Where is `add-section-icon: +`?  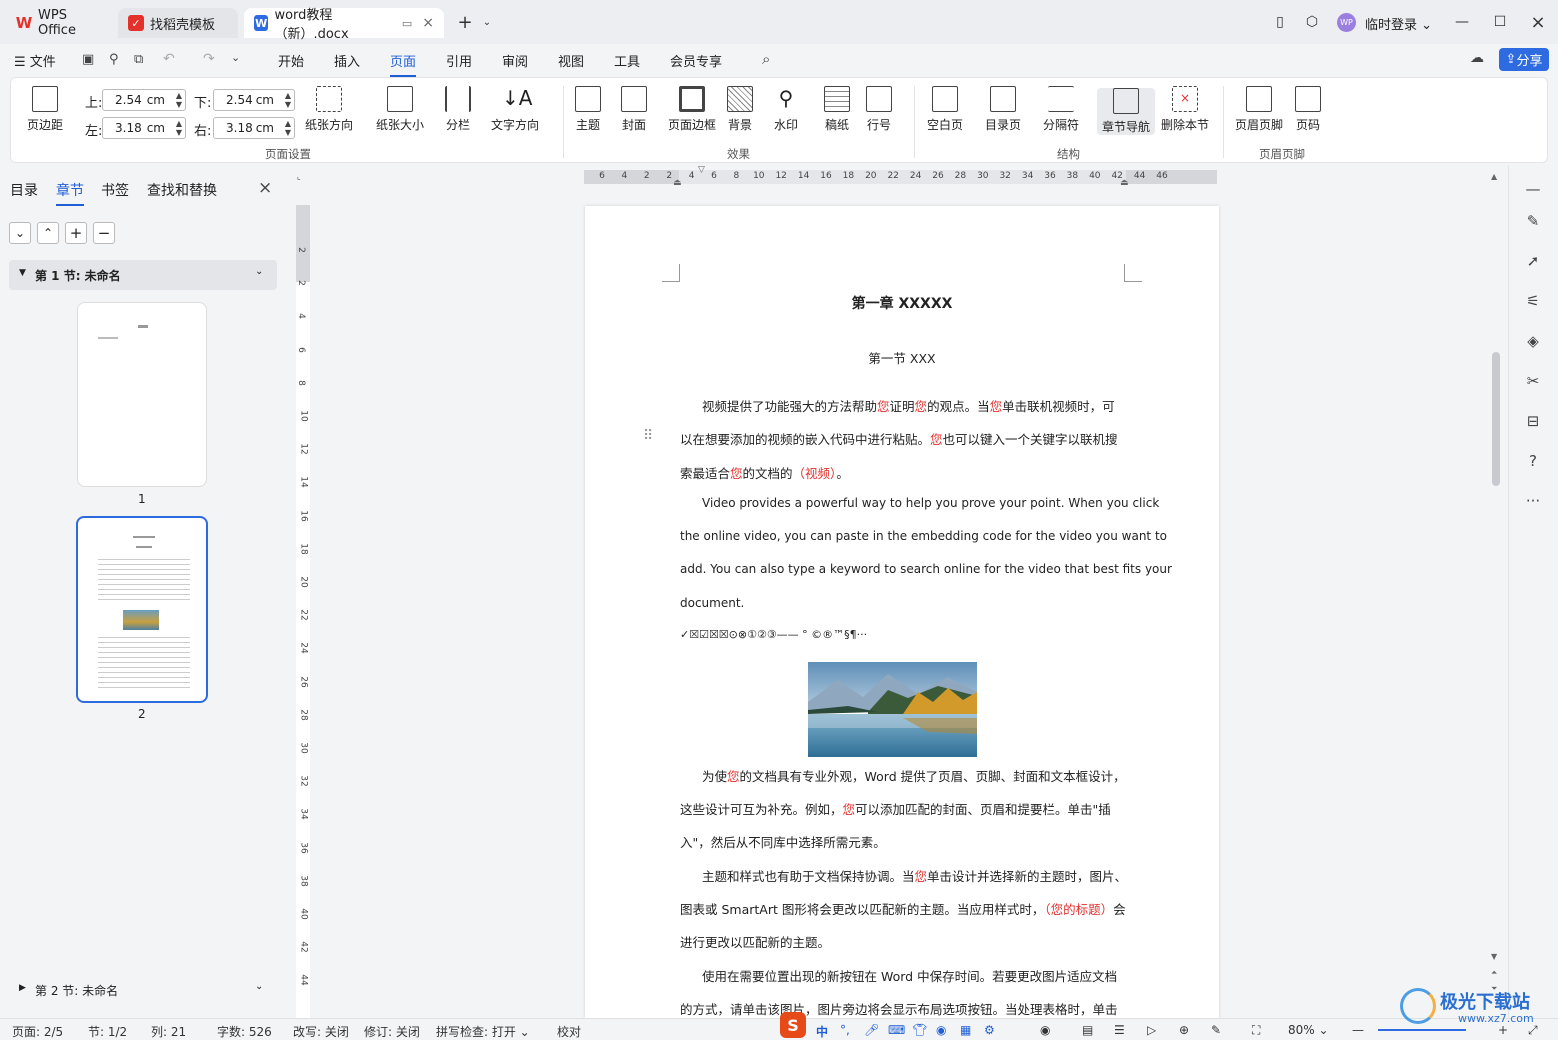 add-section-icon: + is located at coordinates (76, 233).